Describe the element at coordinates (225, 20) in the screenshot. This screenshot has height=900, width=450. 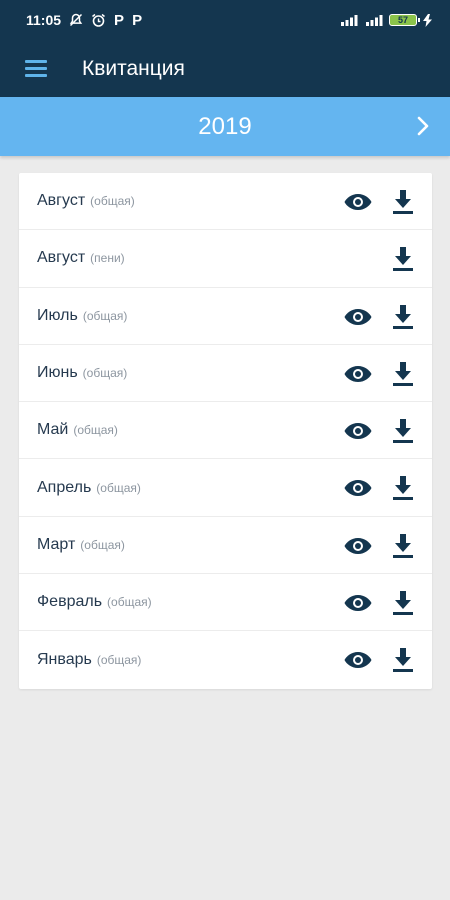
I see `status-bar: 11:05 P P 57` at that location.